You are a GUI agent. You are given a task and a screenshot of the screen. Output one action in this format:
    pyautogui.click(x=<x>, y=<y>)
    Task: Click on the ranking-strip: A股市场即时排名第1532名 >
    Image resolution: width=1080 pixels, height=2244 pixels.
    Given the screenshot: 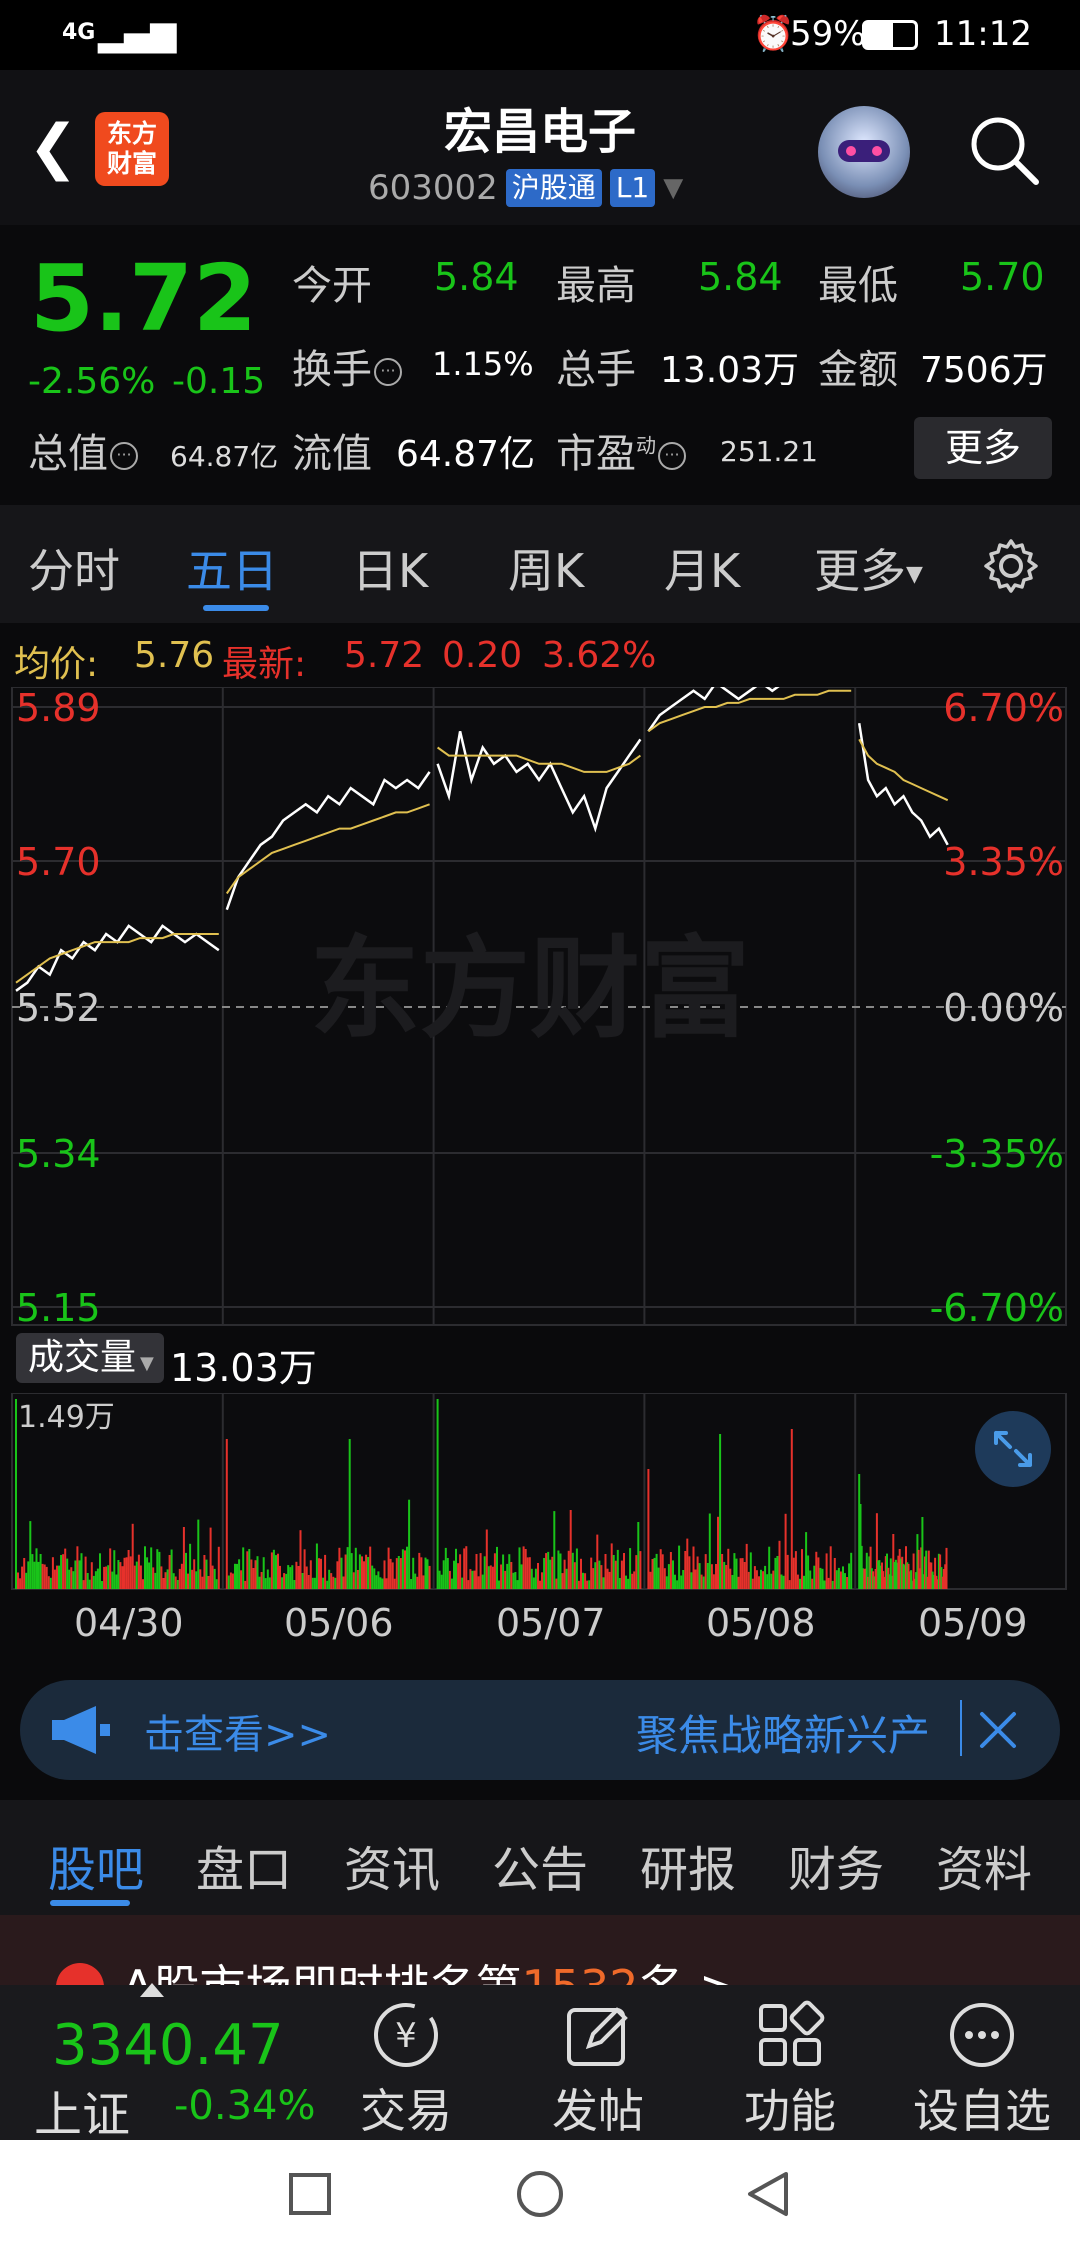 What is the action you would take?
    pyautogui.click(x=540, y=1950)
    